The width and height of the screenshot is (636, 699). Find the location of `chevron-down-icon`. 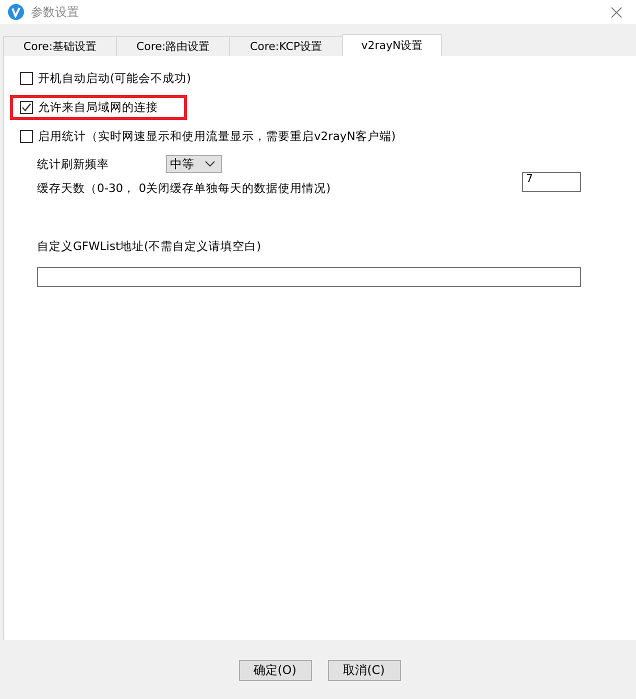

chevron-down-icon is located at coordinates (210, 164).